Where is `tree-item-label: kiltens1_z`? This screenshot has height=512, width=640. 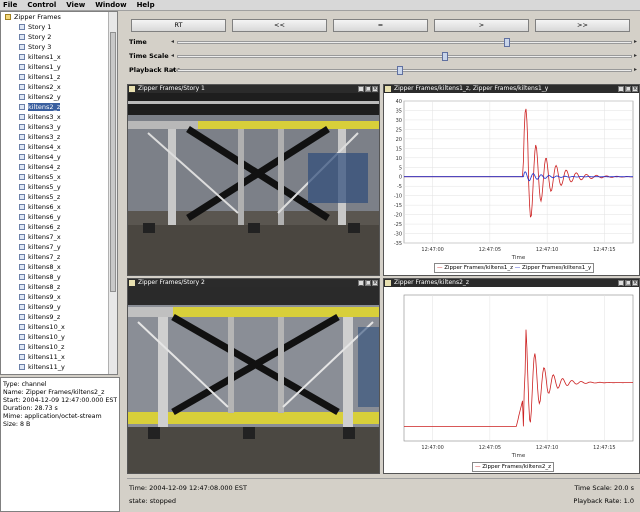
tree-item-label: kiltens1_z is located at coordinates (44, 77).